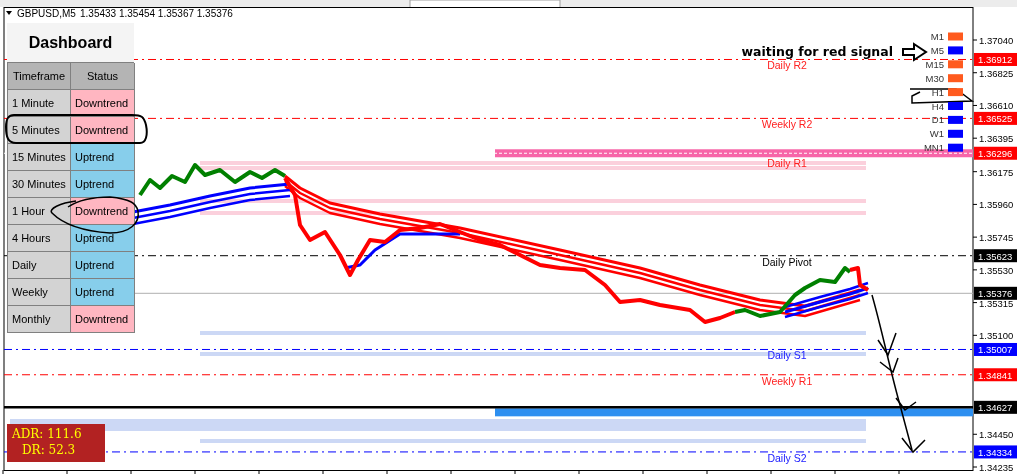  I want to click on price-tick-label: 1.35960, so click(996, 205).